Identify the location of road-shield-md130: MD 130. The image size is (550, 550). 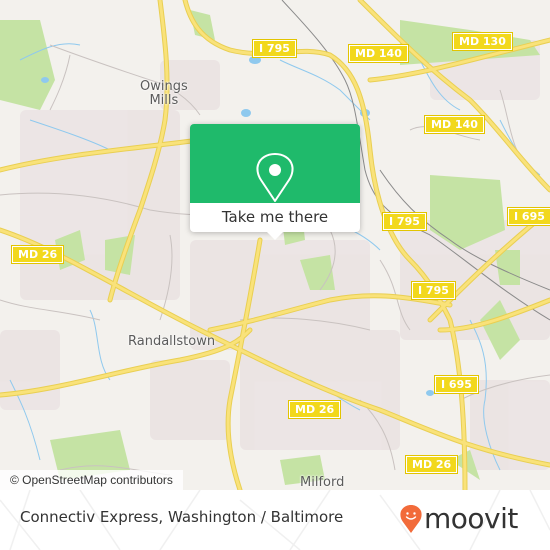
(482, 41).